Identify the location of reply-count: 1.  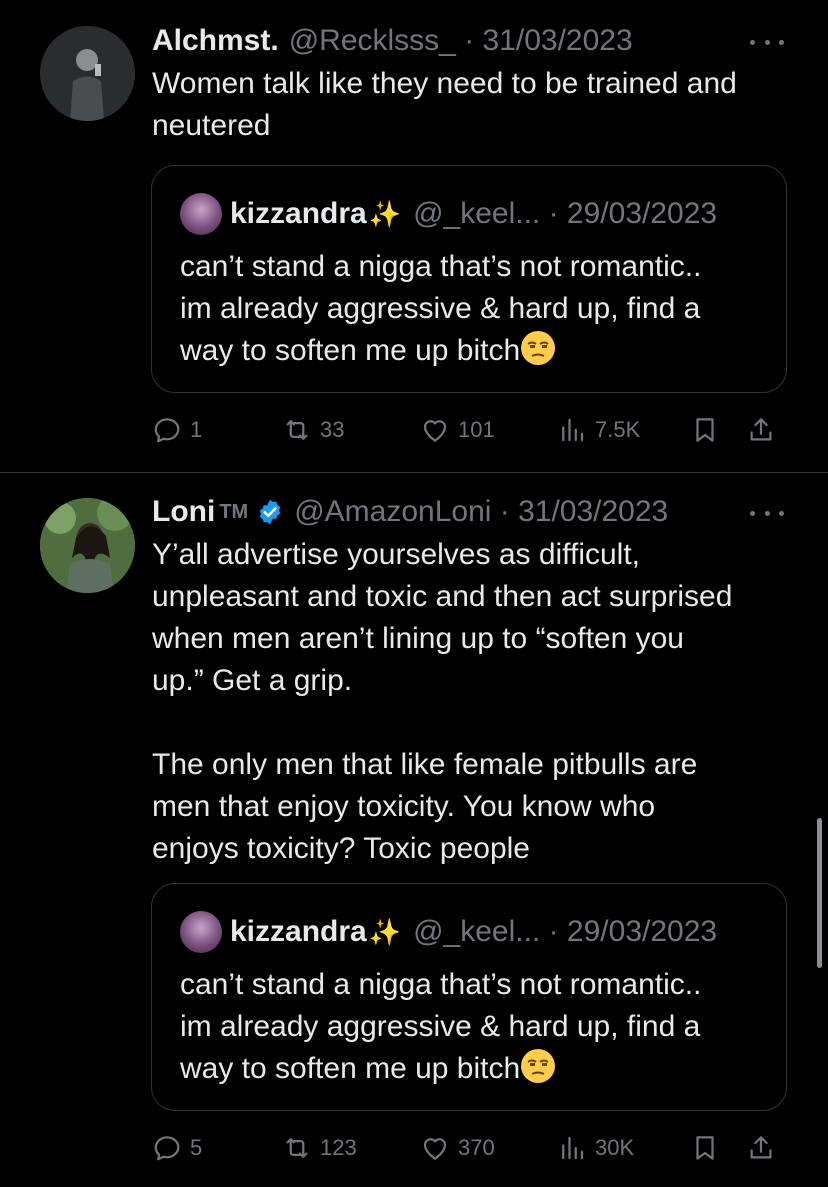
(196, 429).